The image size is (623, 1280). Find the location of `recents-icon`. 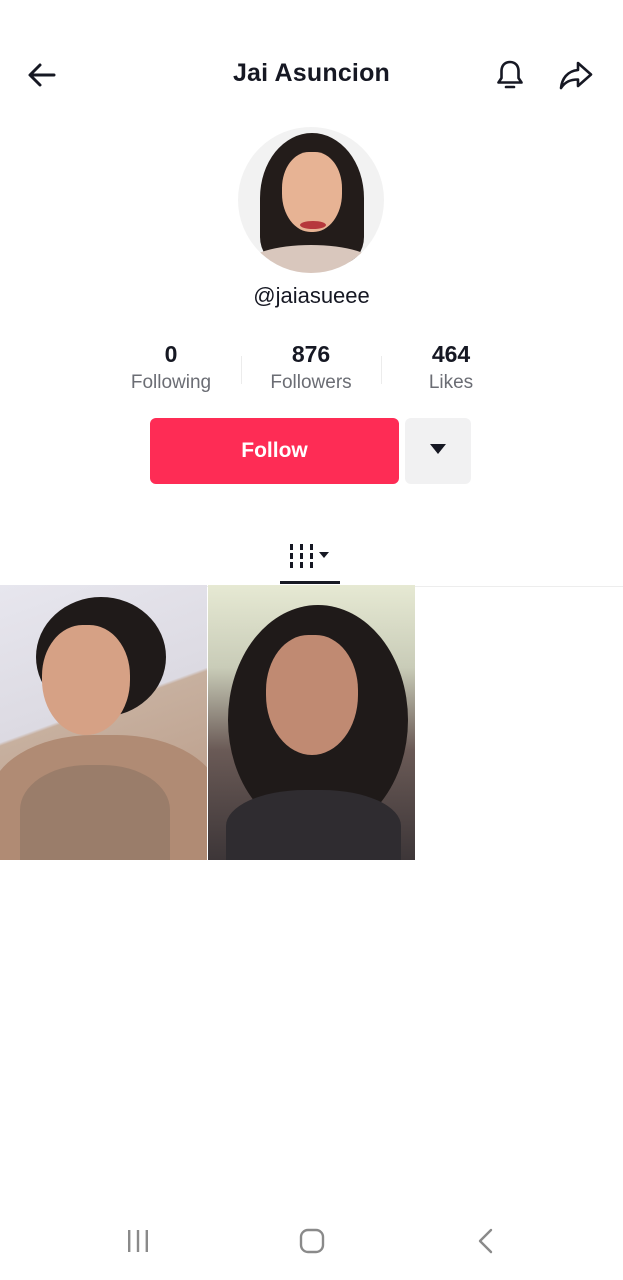

recents-icon is located at coordinates (138, 1243).